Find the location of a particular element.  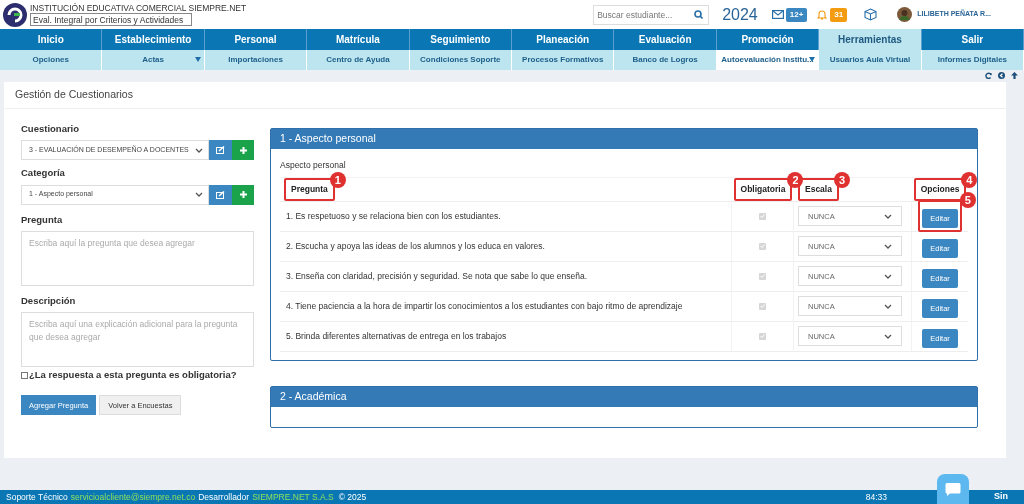

submenu-item: Importaciones is located at coordinates (256, 60).